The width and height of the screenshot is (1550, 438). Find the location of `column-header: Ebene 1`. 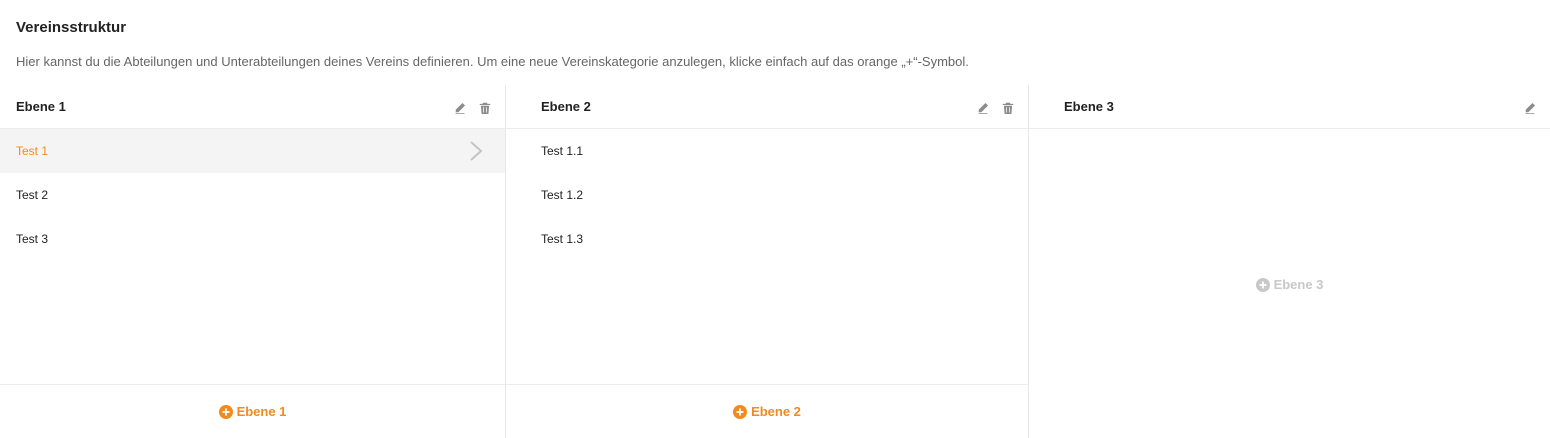

column-header: Ebene 1 is located at coordinates (252, 107).